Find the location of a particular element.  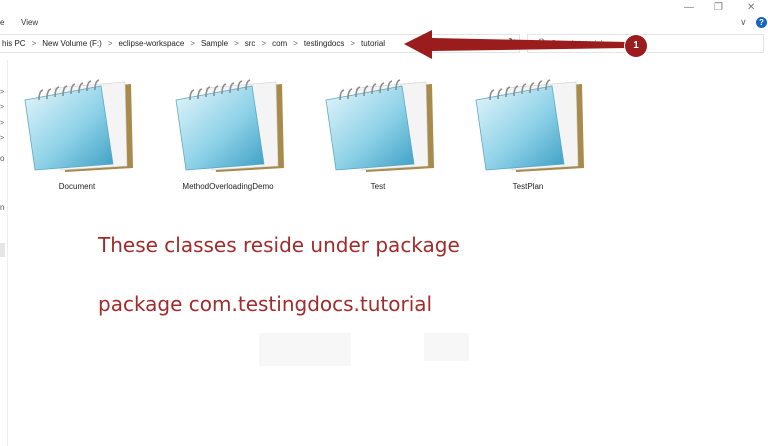

callout-number-badge: 1 is located at coordinates (636, 46).